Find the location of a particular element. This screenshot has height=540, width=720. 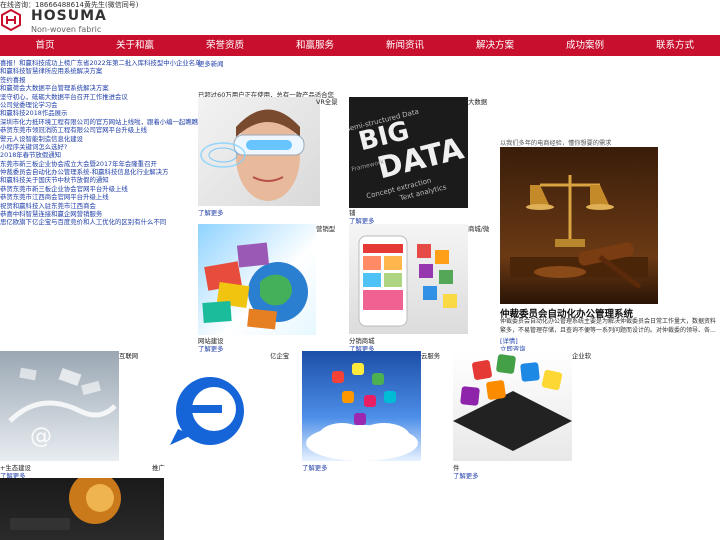

news-item: 仲裁委员会自动化办公管理系统-和赢科技信息化行业解决方 is located at coordinates (100, 172).